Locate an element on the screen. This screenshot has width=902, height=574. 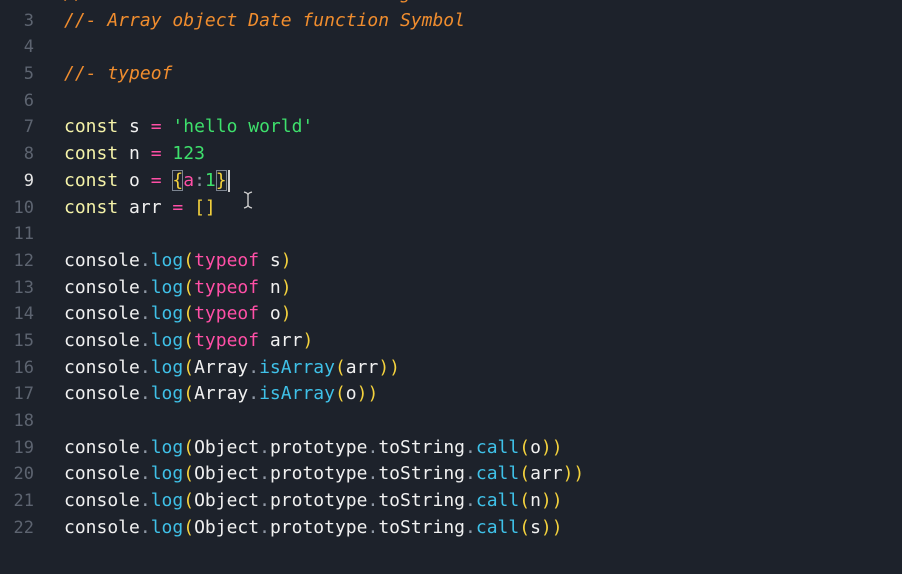
code-text: console.log(Array.isArray(arr)) is located at coordinates (232, 368).